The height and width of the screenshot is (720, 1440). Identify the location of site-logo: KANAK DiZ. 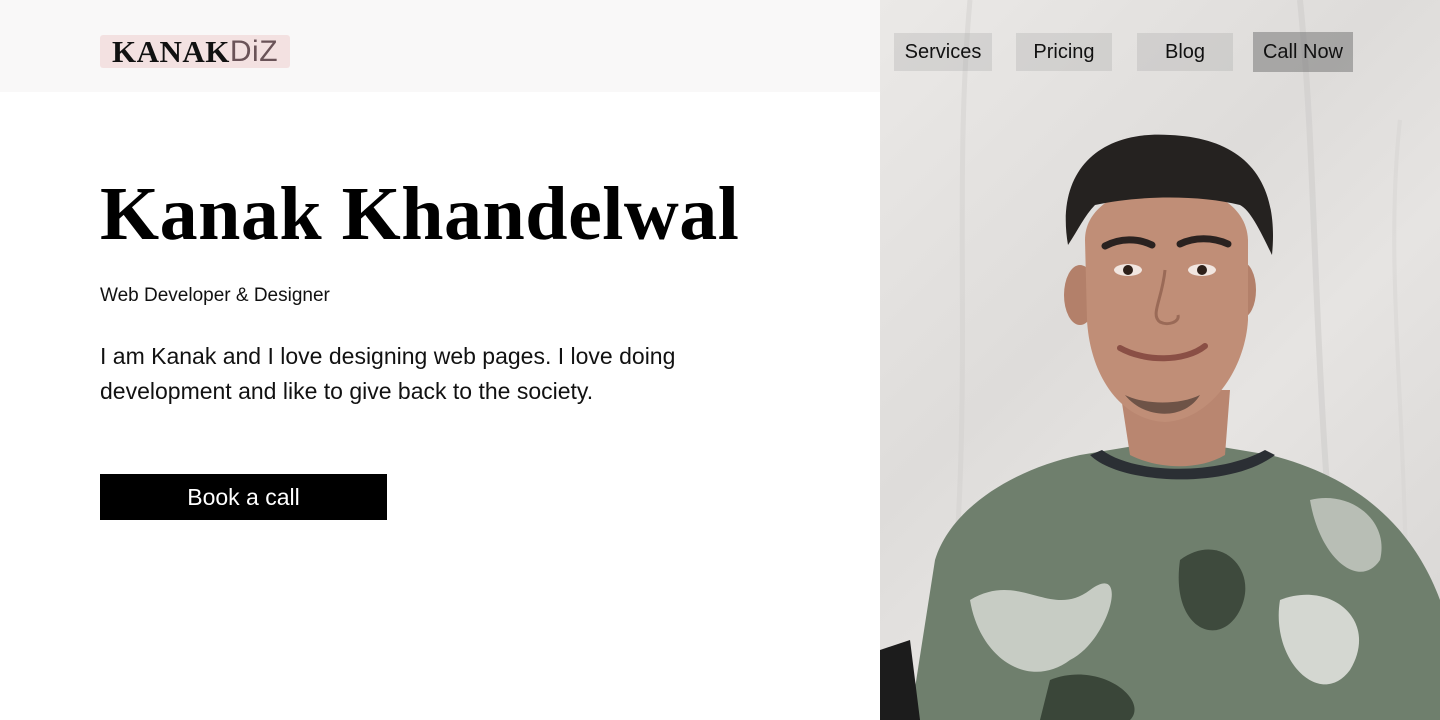
(195, 51).